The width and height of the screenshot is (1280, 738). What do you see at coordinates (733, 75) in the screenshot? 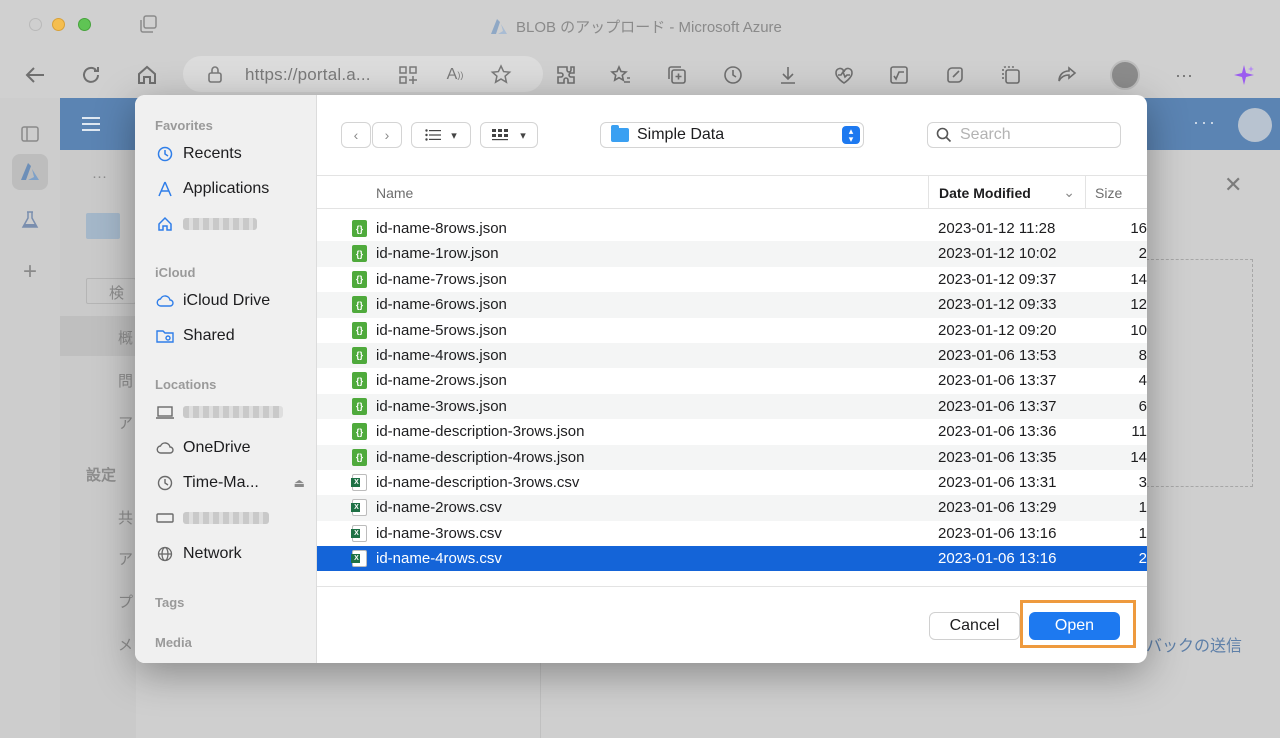
I see `history-icon` at bounding box center [733, 75].